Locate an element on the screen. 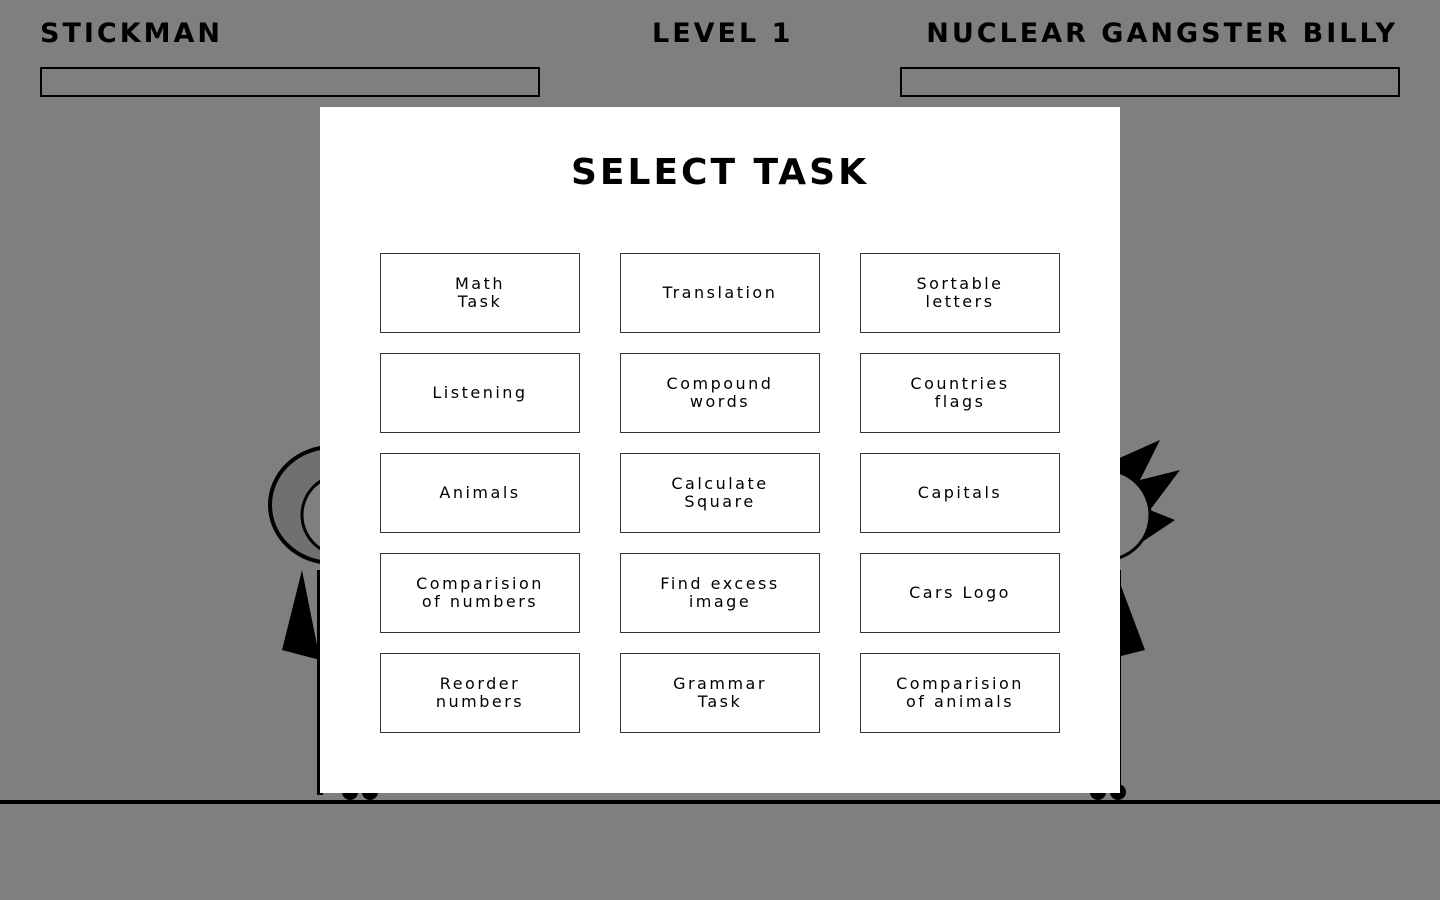 The width and height of the screenshot is (1440, 900). task-button-sortable-letters: Sortable letters is located at coordinates (960, 293).